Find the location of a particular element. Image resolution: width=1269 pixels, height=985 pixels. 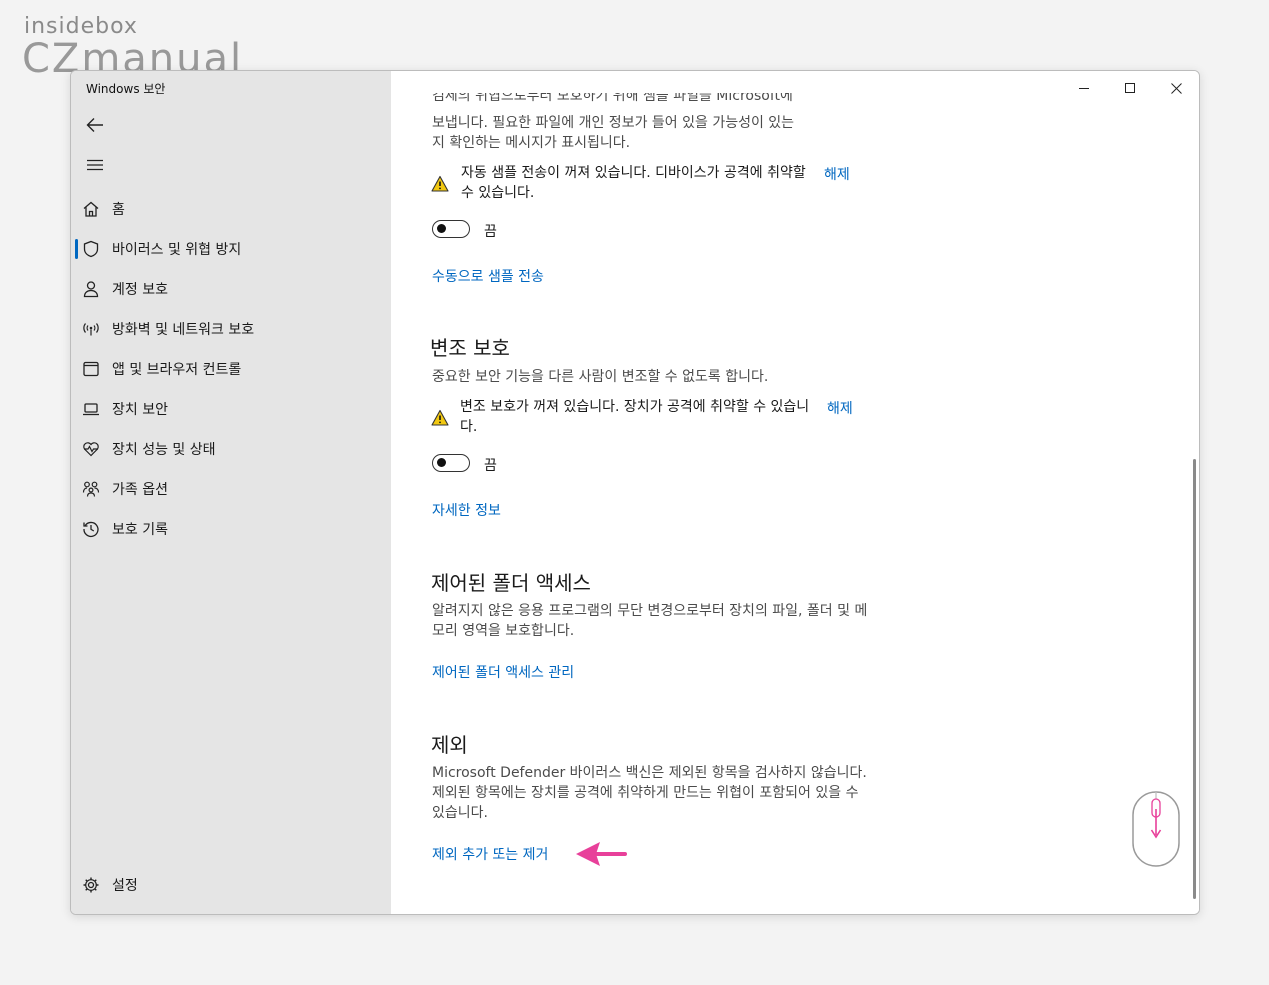

close-icon is located at coordinates (1176, 88).